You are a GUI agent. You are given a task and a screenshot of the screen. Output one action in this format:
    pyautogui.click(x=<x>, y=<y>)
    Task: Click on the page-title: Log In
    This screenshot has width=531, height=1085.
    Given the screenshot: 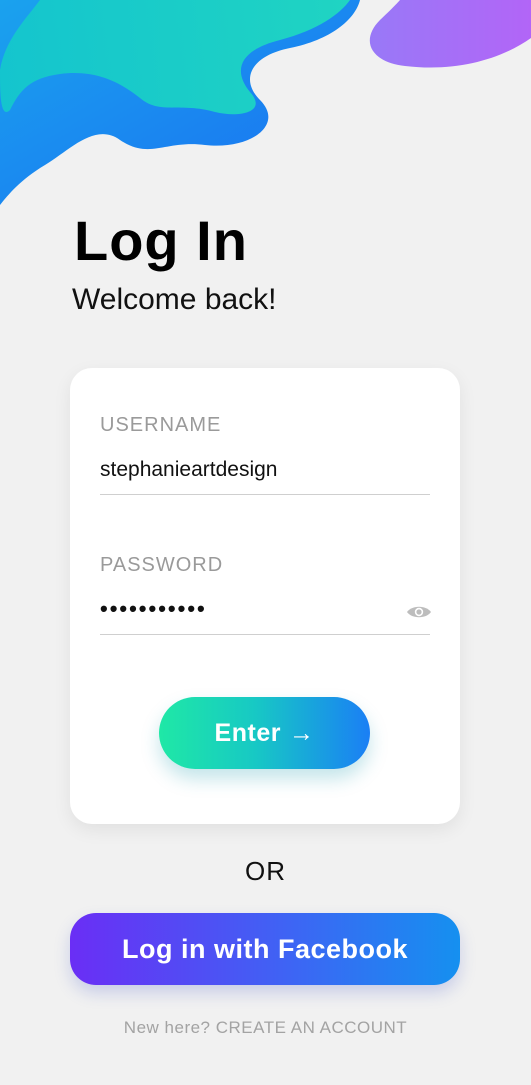 What is the action you would take?
    pyautogui.click(x=161, y=240)
    